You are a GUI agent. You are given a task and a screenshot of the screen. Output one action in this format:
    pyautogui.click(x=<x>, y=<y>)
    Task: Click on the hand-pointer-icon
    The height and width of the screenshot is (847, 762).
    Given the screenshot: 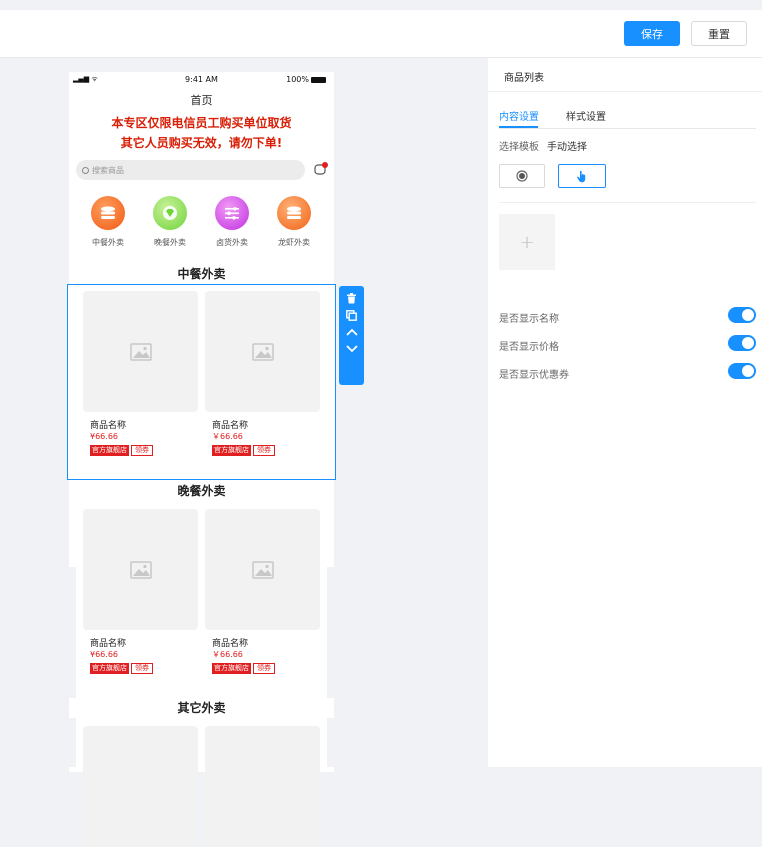 What is the action you would take?
    pyautogui.click(x=581, y=176)
    